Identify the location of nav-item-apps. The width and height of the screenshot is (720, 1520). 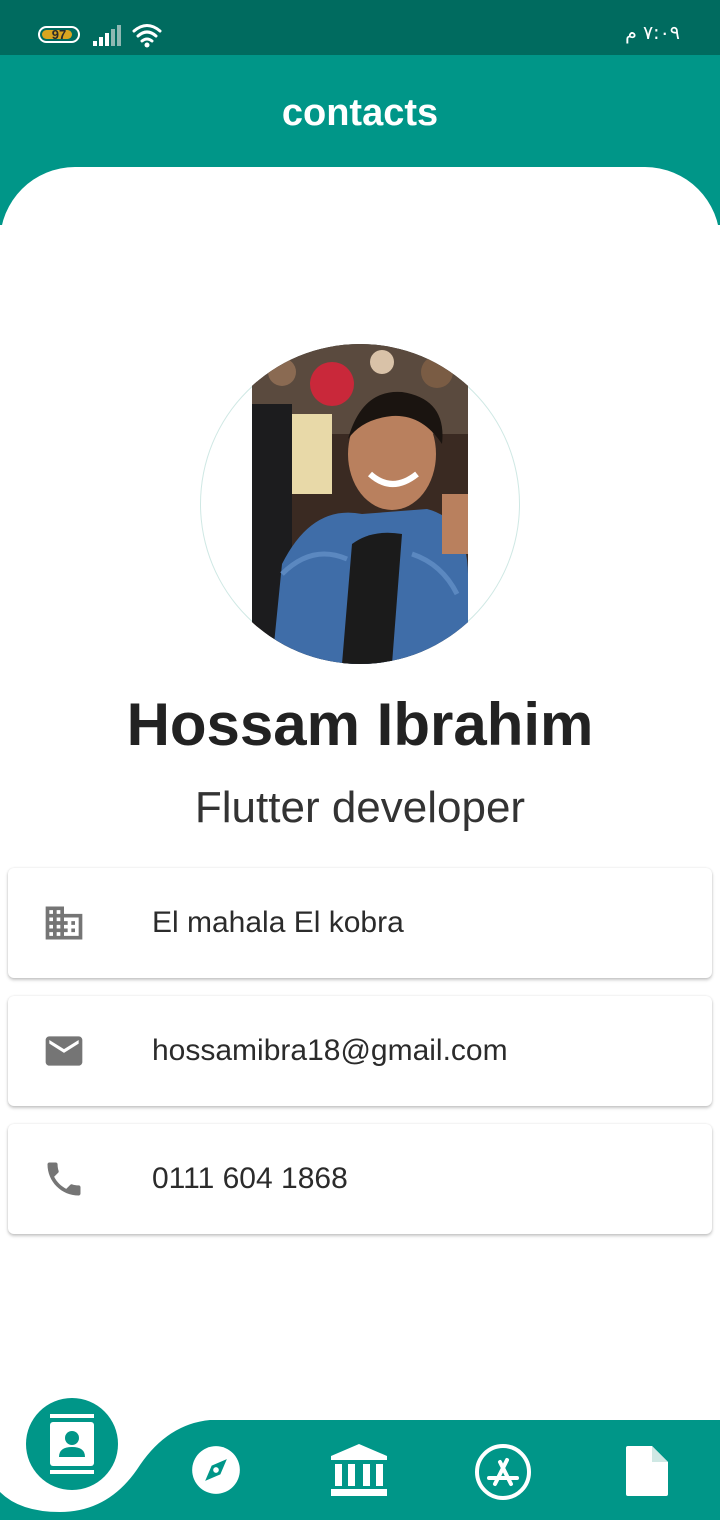
(503, 1474).